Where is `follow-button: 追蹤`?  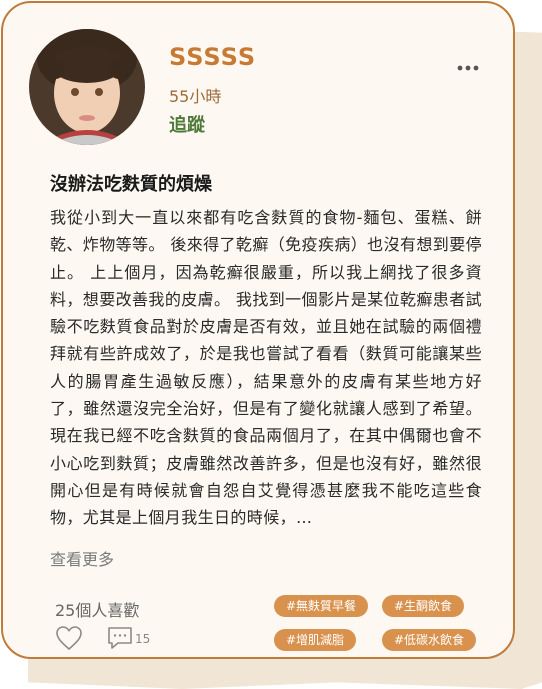
follow-button: 追蹤 is located at coordinates (187, 124).